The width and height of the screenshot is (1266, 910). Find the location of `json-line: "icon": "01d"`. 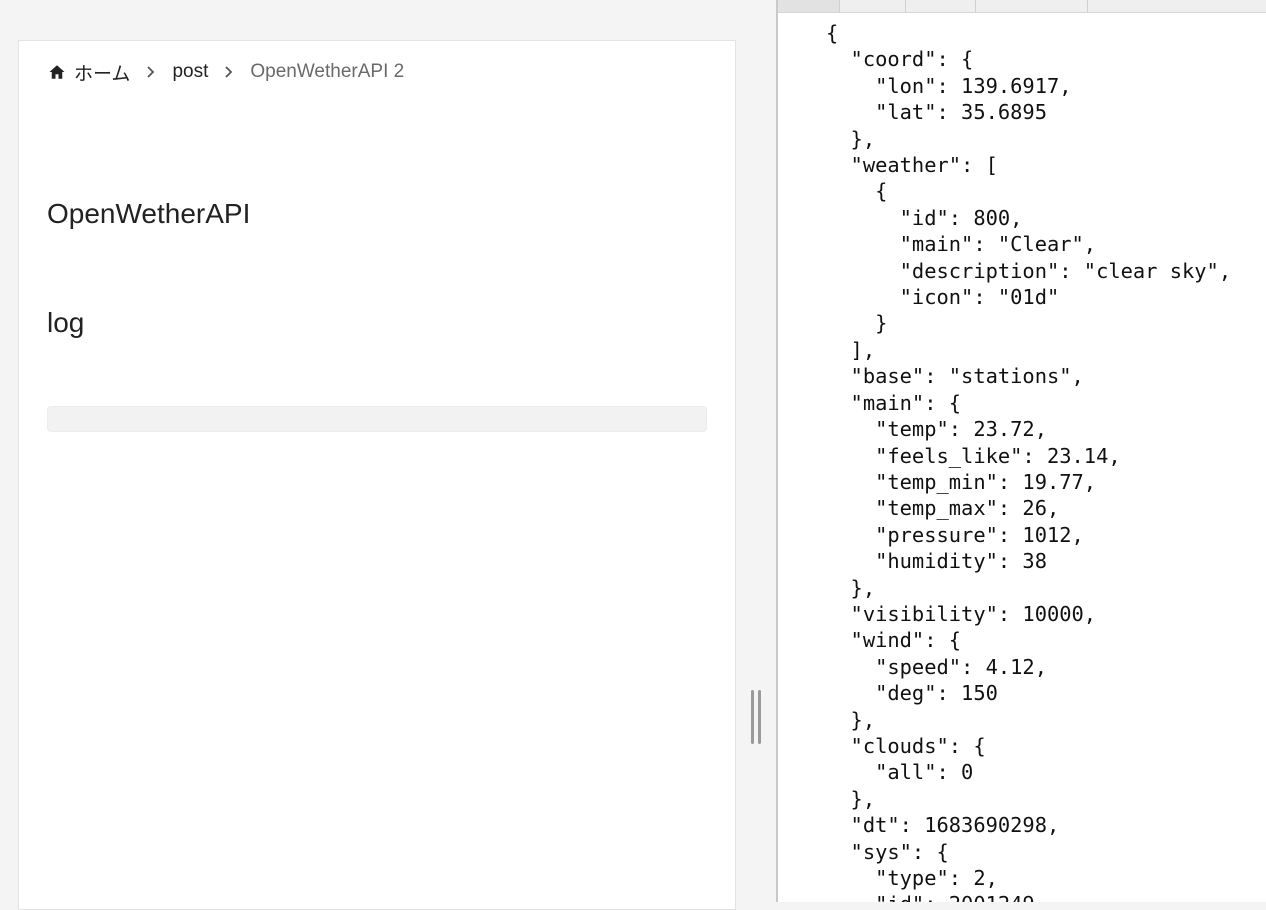

json-line: "icon": "01d" is located at coordinates (943, 297).